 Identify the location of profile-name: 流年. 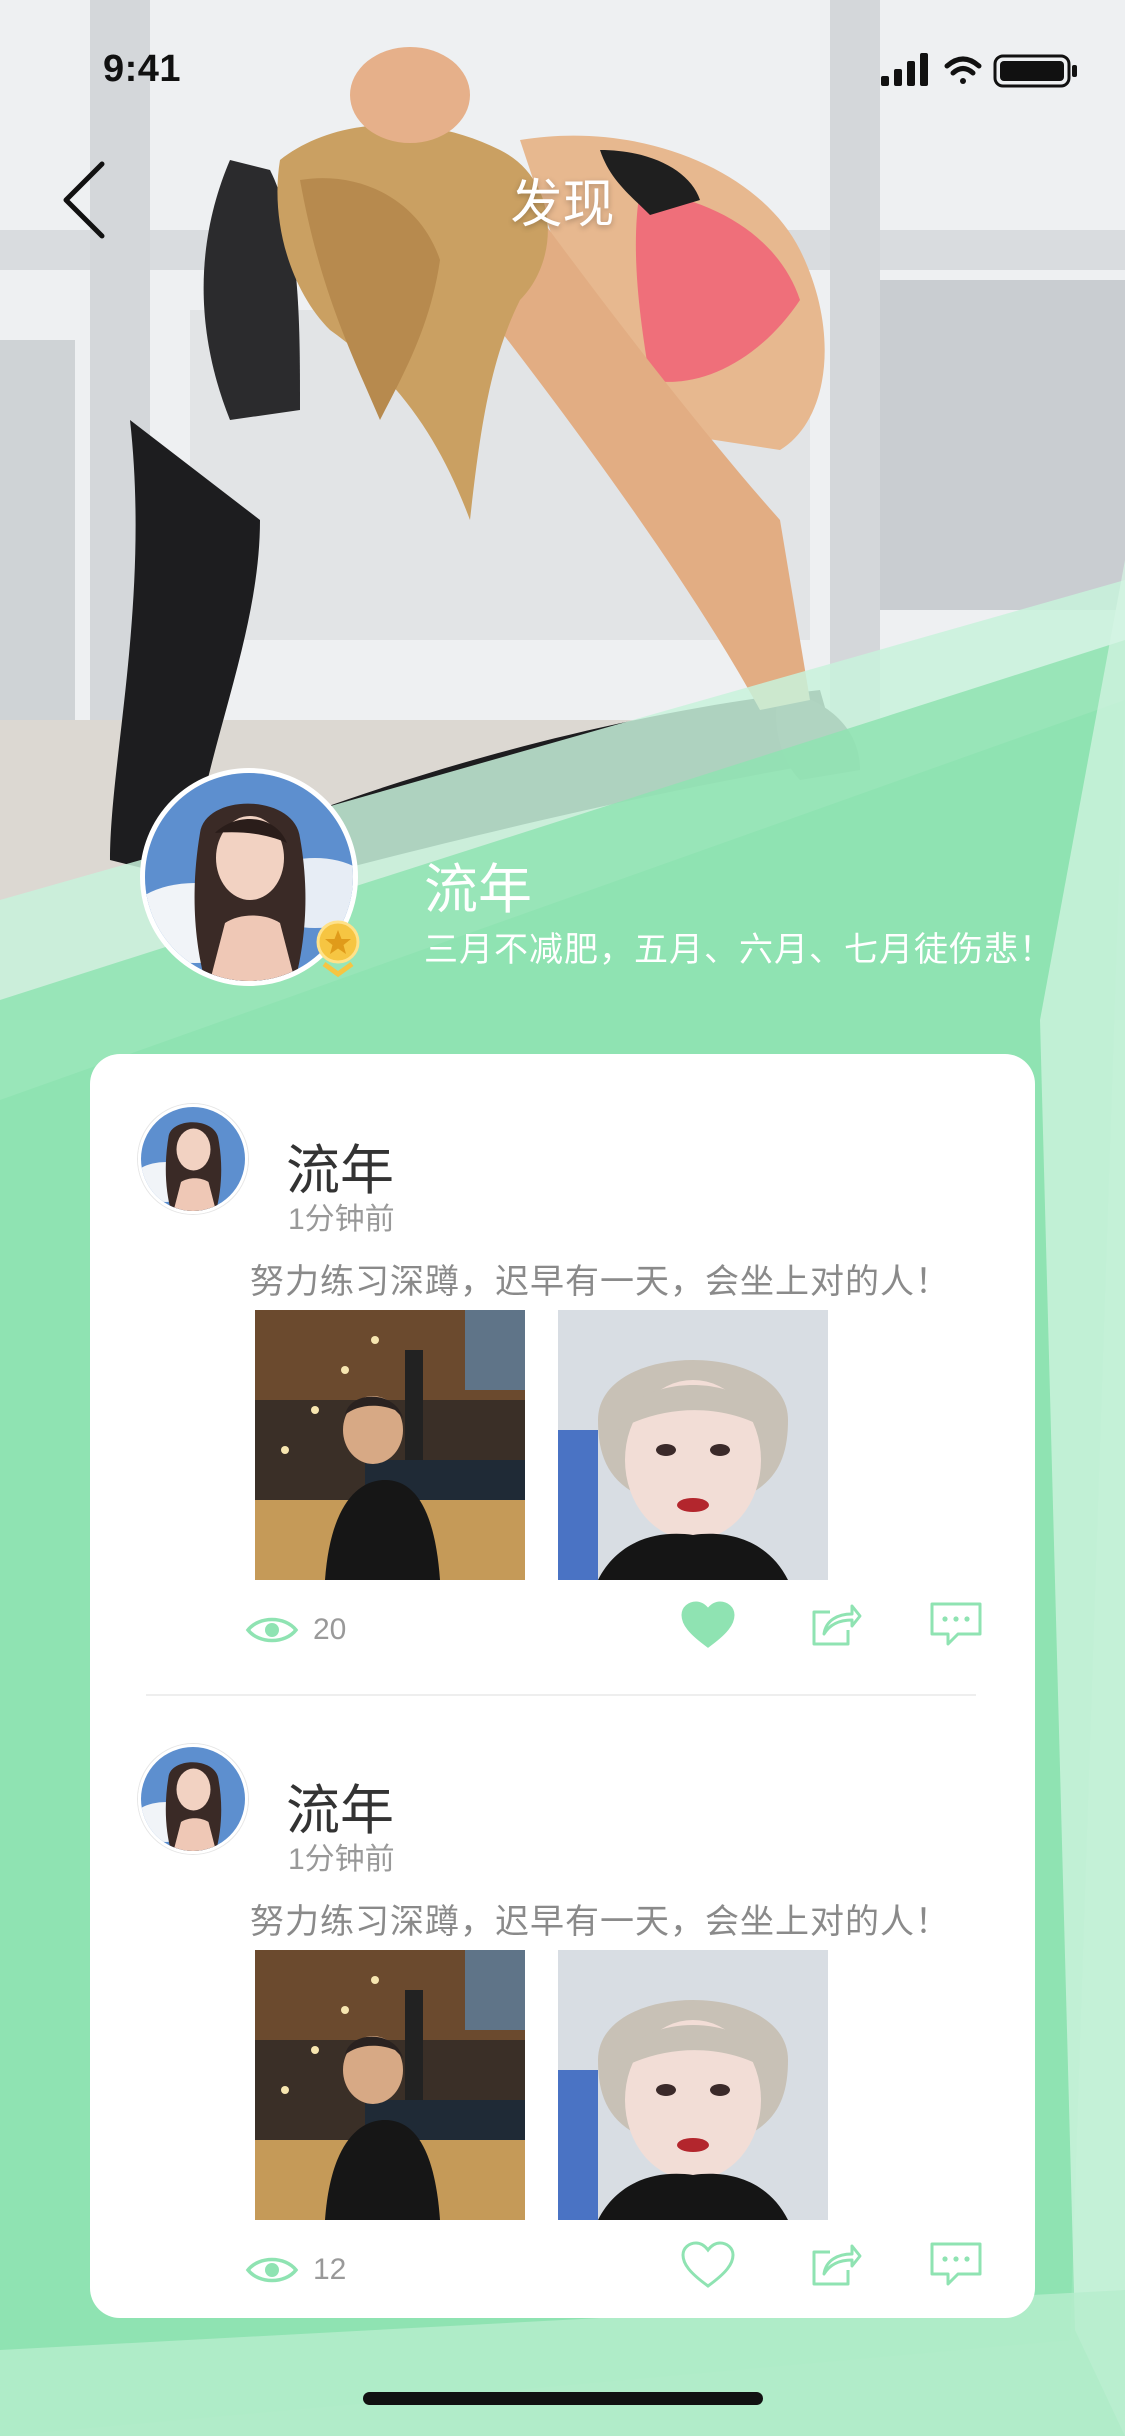
(478, 890).